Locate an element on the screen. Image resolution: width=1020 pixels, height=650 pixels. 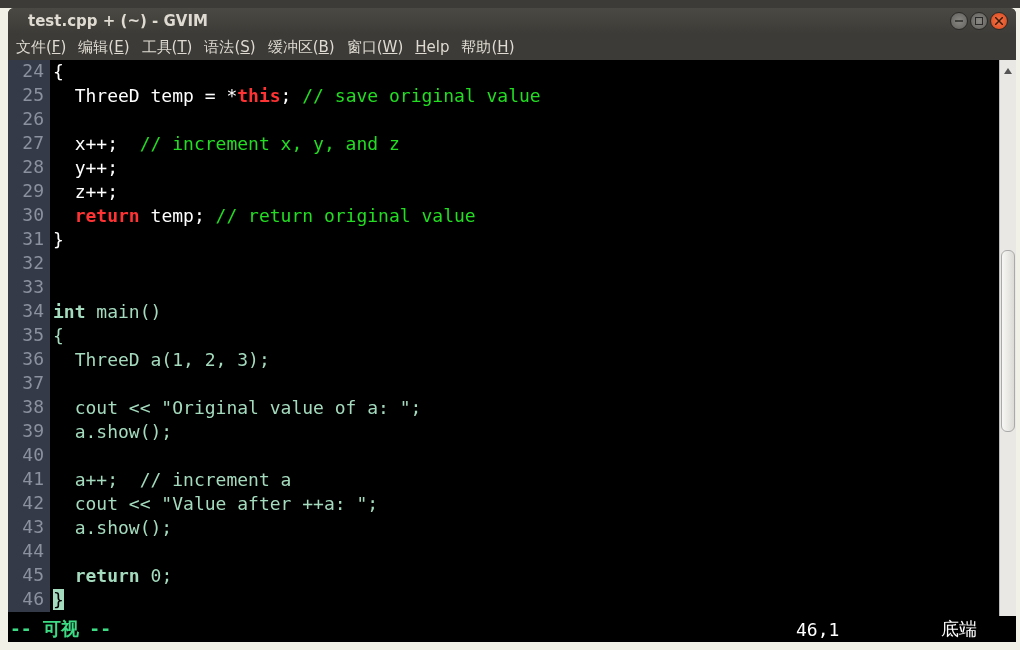
close-button is located at coordinates (999, 21).